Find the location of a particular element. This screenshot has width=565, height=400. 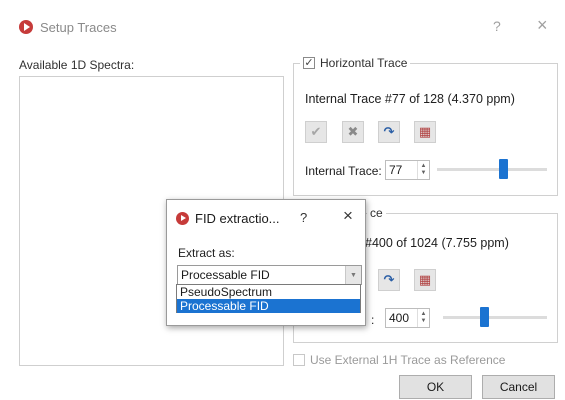

vertical-trace-field-label: : is located at coordinates (373, 320).